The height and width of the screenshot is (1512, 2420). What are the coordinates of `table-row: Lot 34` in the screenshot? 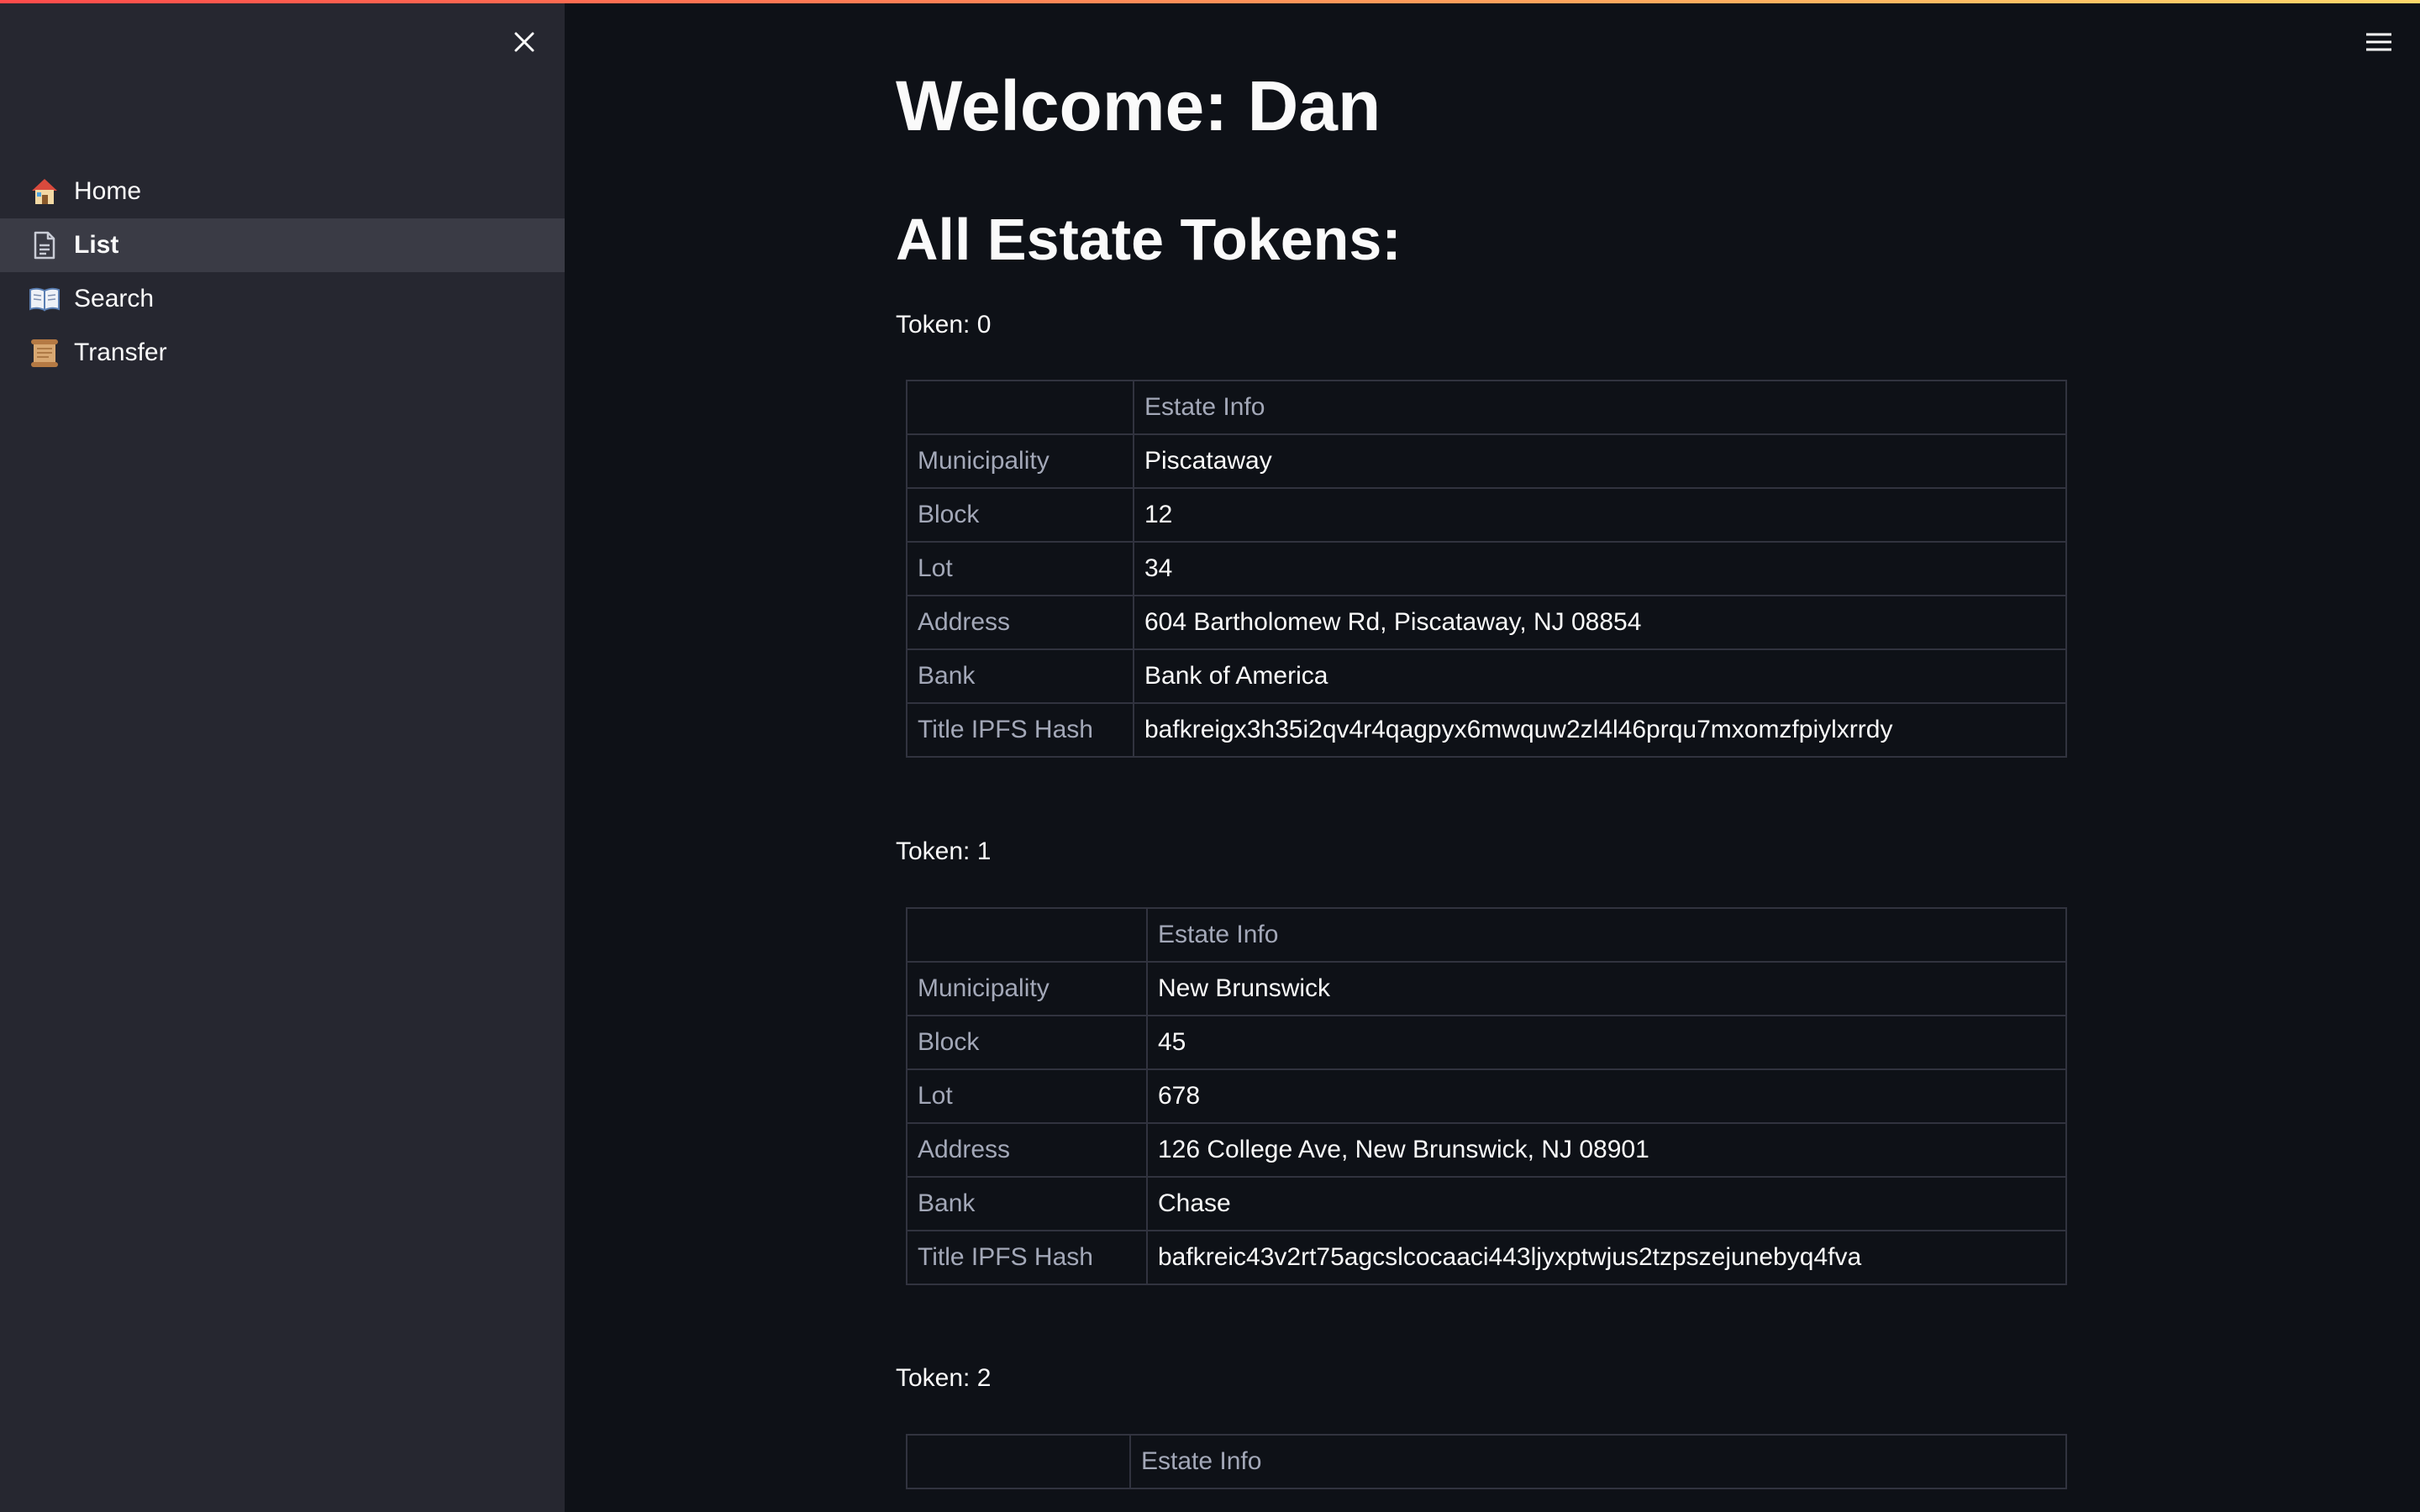 It's located at (1486, 568).